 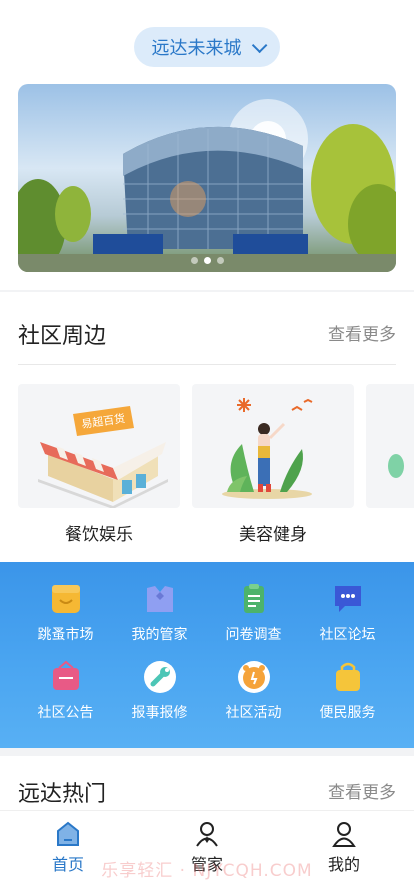 What do you see at coordinates (66, 677) in the screenshot?
I see `notice-icon` at bounding box center [66, 677].